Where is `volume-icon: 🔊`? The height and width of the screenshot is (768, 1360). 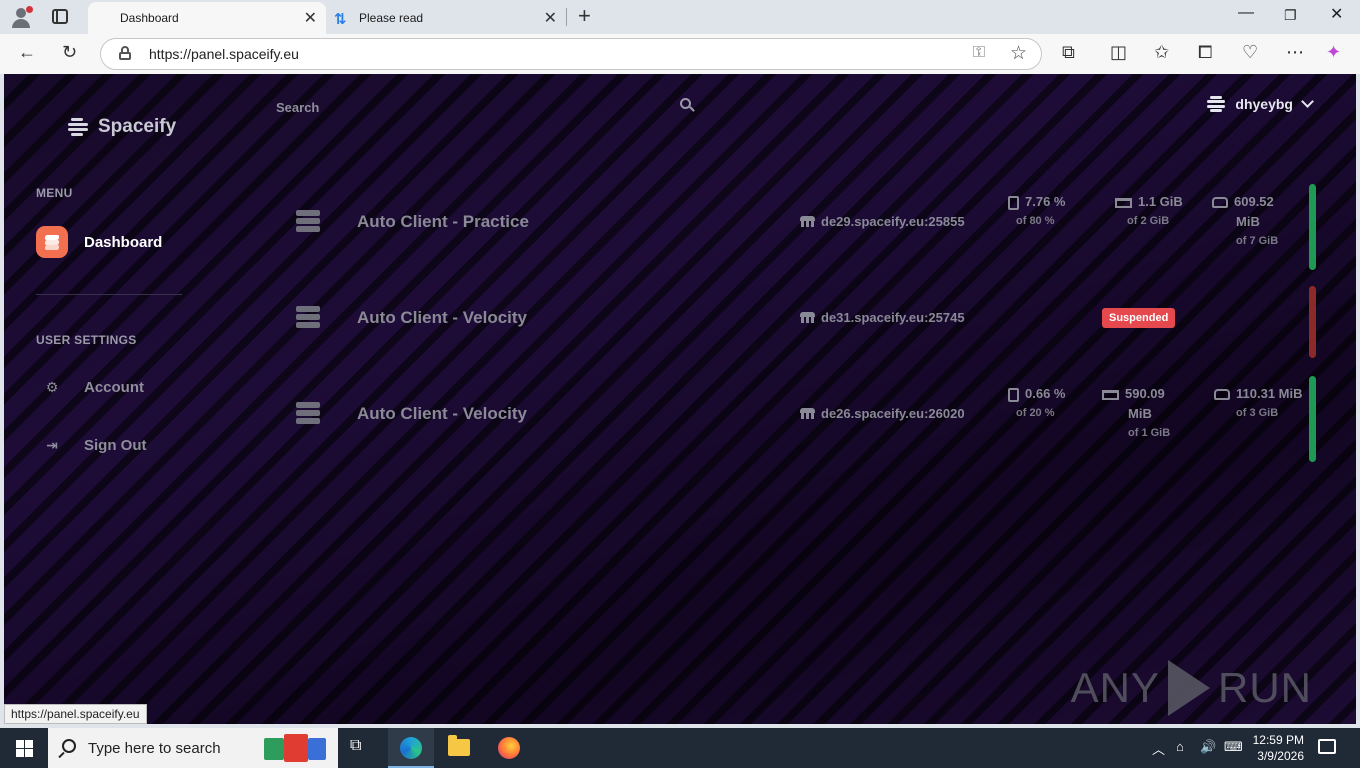
volume-icon: 🔊 is located at coordinates (1208, 747).